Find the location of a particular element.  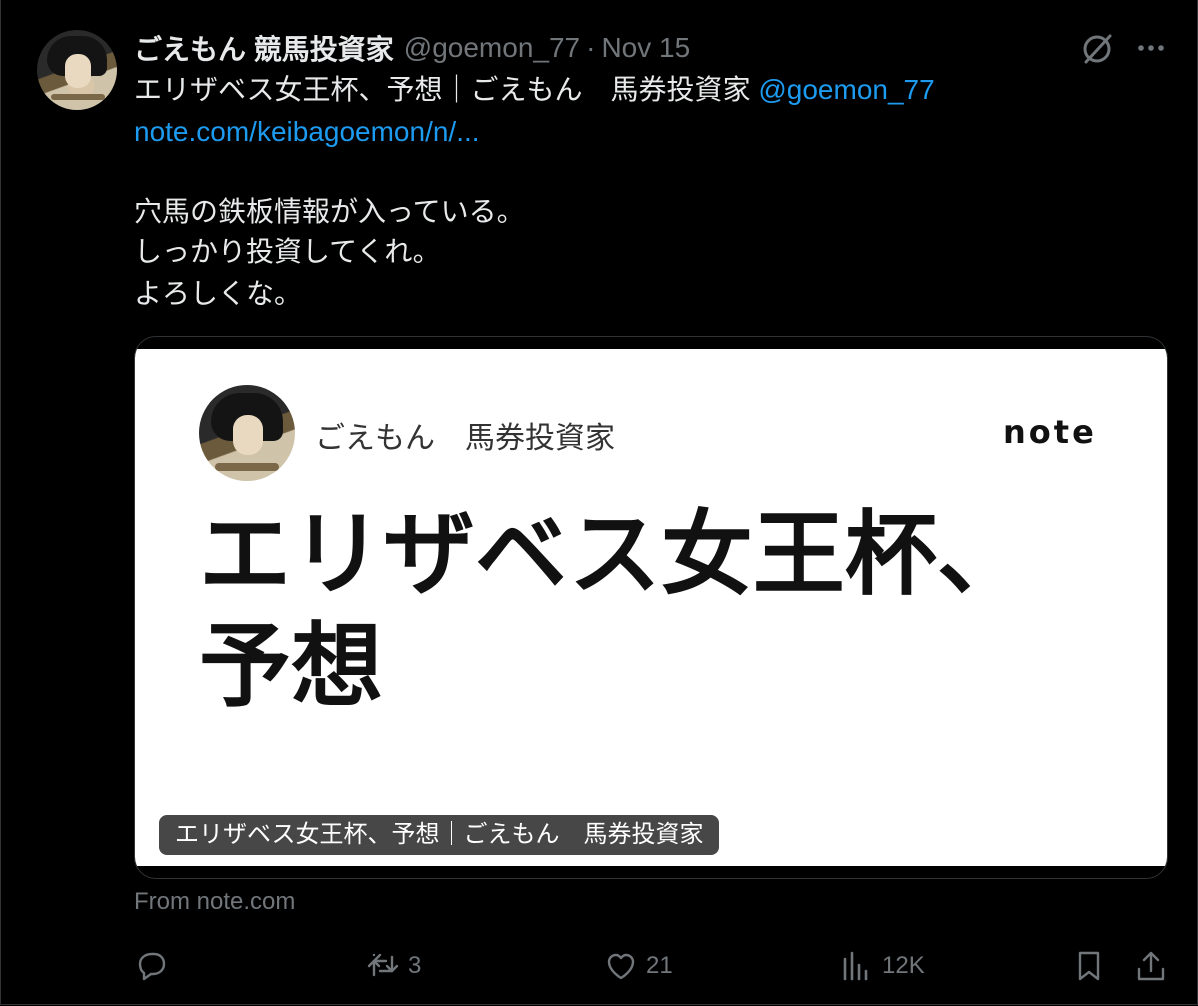

card-title-line: 予想 is located at coordinates (291, 667).